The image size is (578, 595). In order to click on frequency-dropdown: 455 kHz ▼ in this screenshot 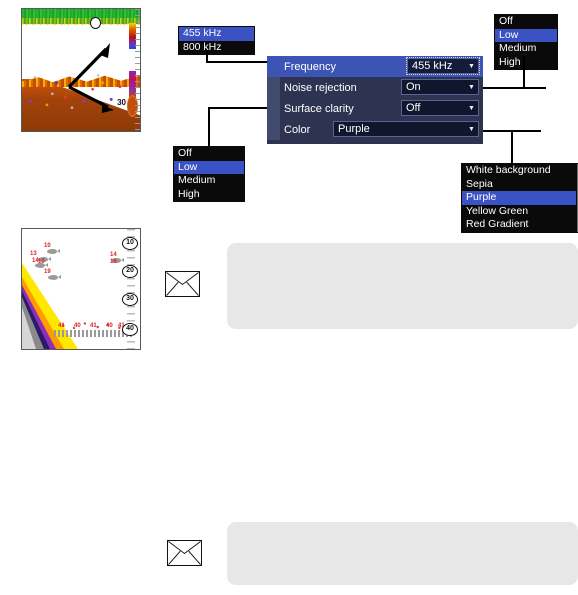, I will do `click(443, 66)`.